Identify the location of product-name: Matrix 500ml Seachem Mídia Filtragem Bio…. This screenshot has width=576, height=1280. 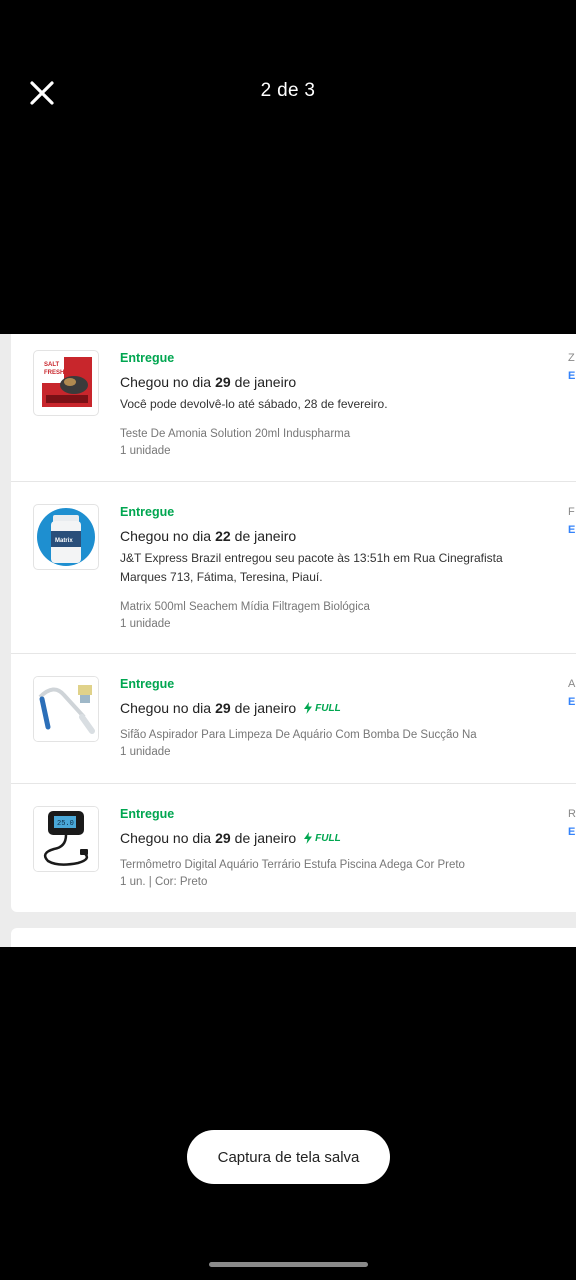
(245, 607).